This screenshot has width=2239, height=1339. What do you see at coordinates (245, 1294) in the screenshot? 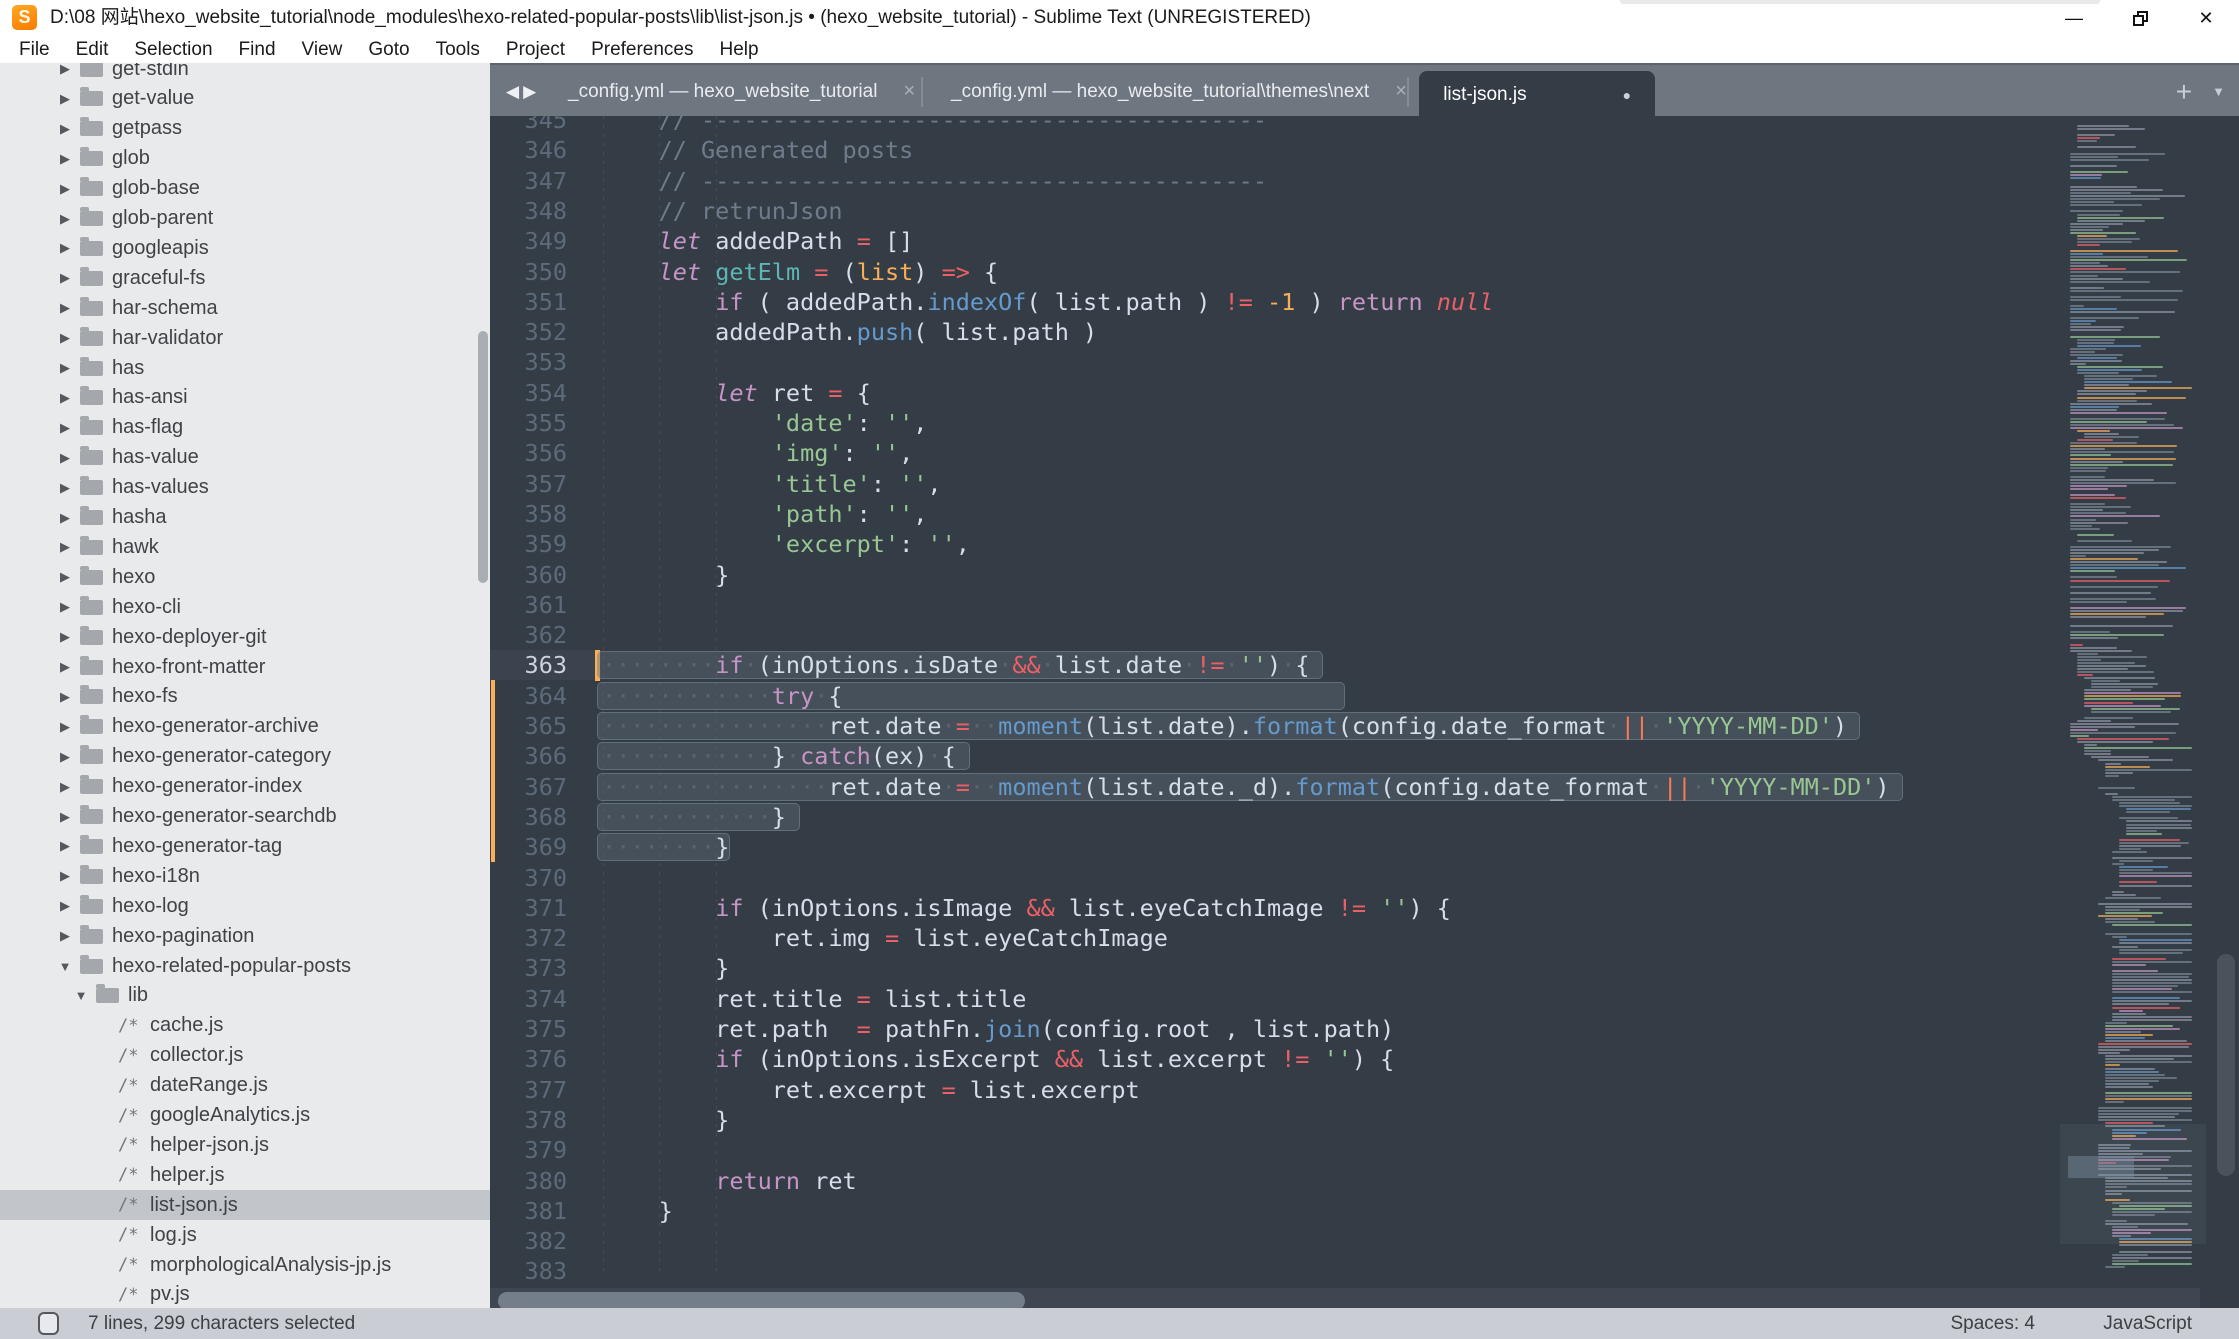
I see `sidebar-item-pv-js: /* pv.js` at bounding box center [245, 1294].